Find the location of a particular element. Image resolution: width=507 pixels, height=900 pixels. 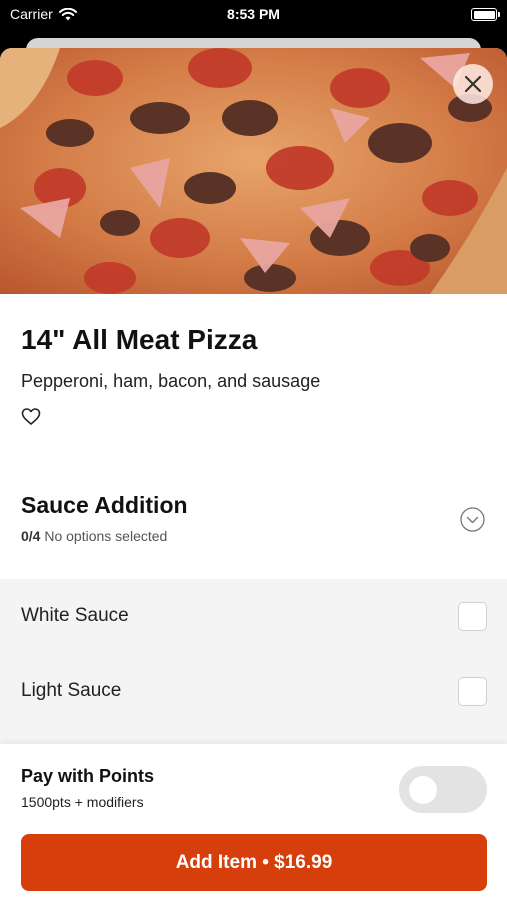

pay-with-points-label: Pay with Points is located at coordinates (88, 776).